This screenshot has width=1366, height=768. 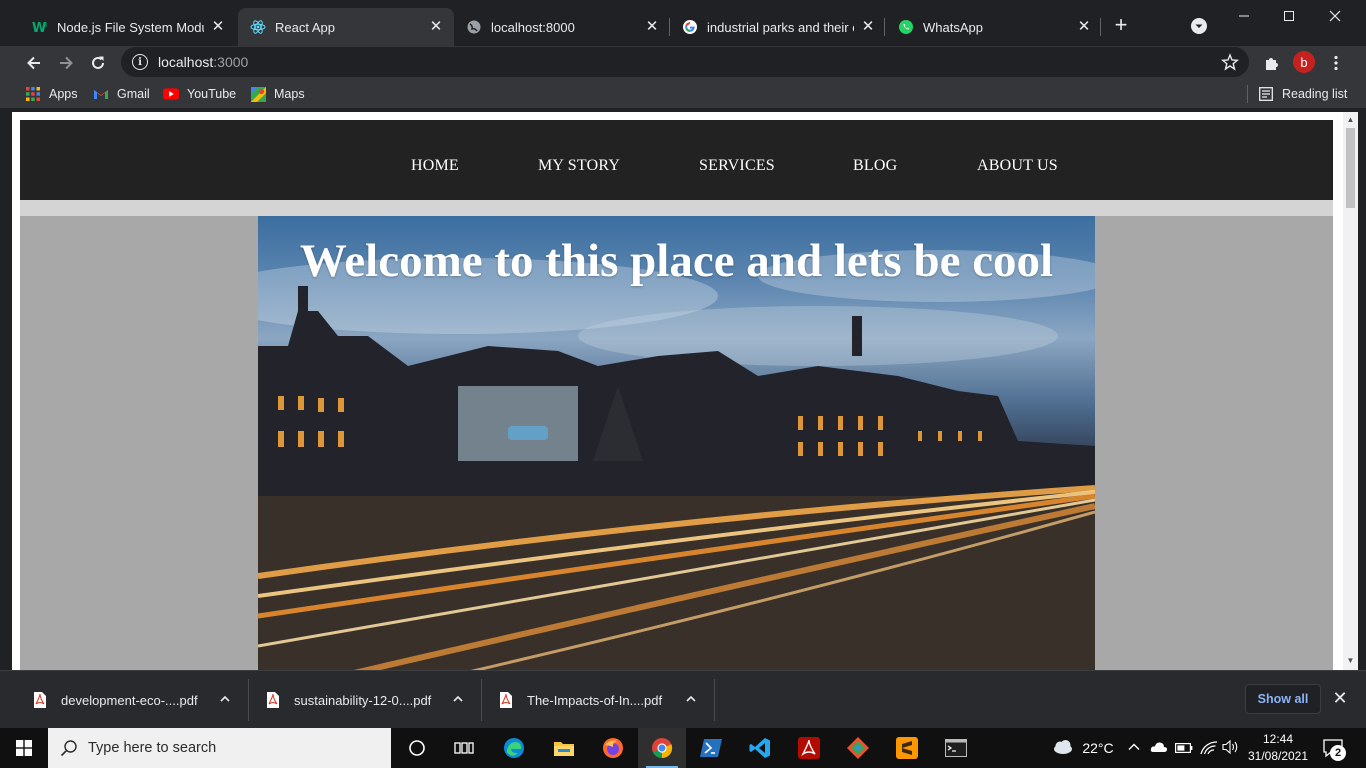 What do you see at coordinates (685, 62) in the screenshot?
I see `address-bar: i localhost:3000` at bounding box center [685, 62].